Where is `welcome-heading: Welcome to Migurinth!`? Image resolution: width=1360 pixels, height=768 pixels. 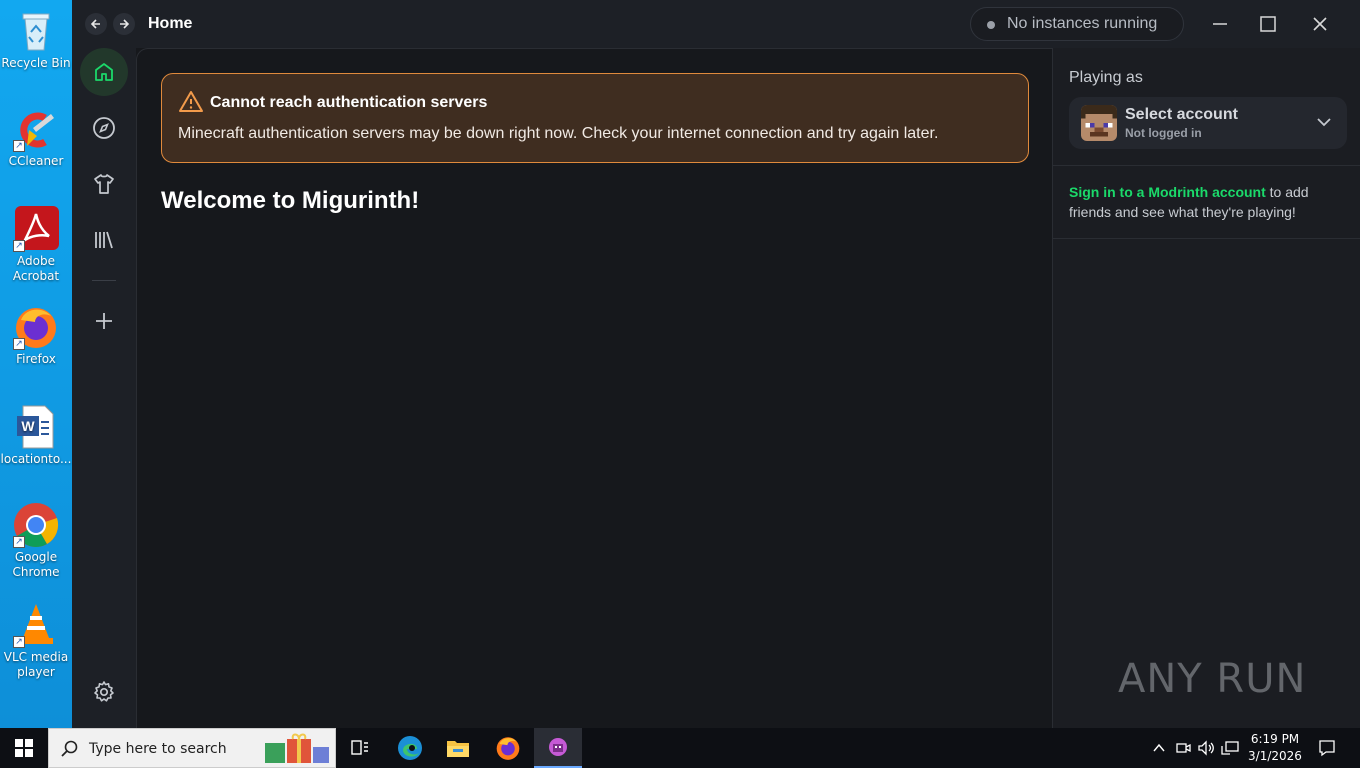
welcome-heading: Welcome to Migurinth! is located at coordinates (290, 200).